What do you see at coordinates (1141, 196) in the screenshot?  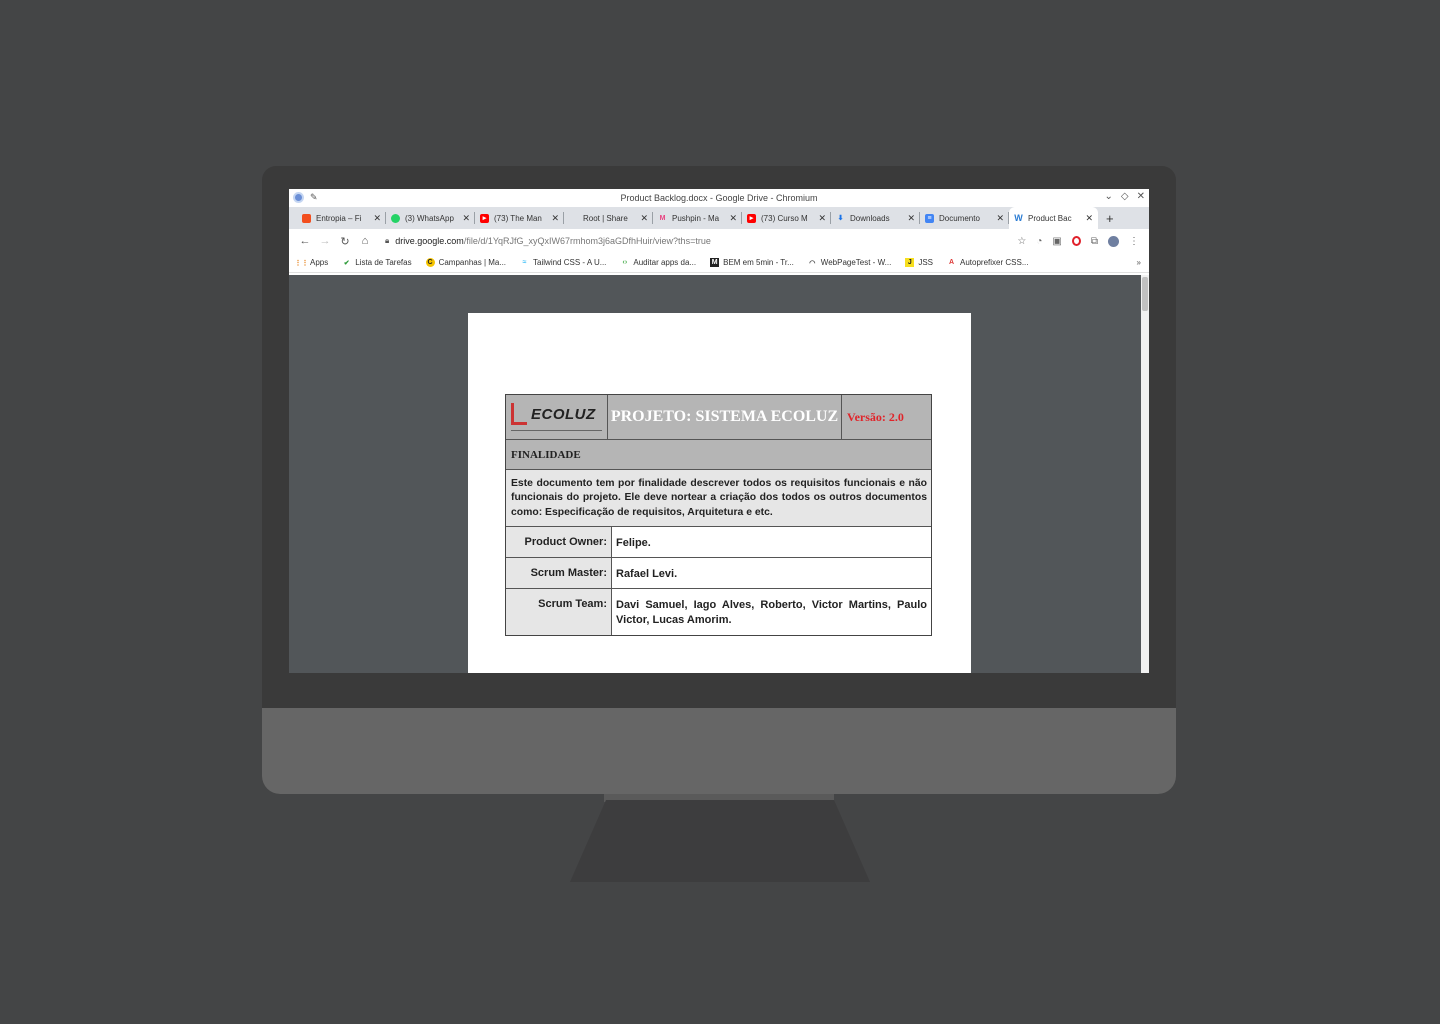 I see `close-window-icon: ✕` at bounding box center [1141, 196].